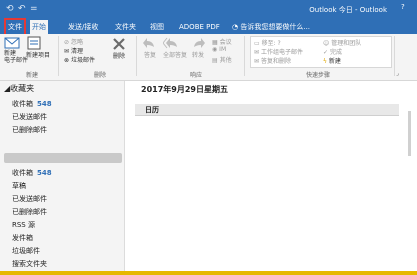  Describe the element at coordinates (332, 60) in the screenshot. I see `quickstep-create-new: ϟ 新建` at that location.